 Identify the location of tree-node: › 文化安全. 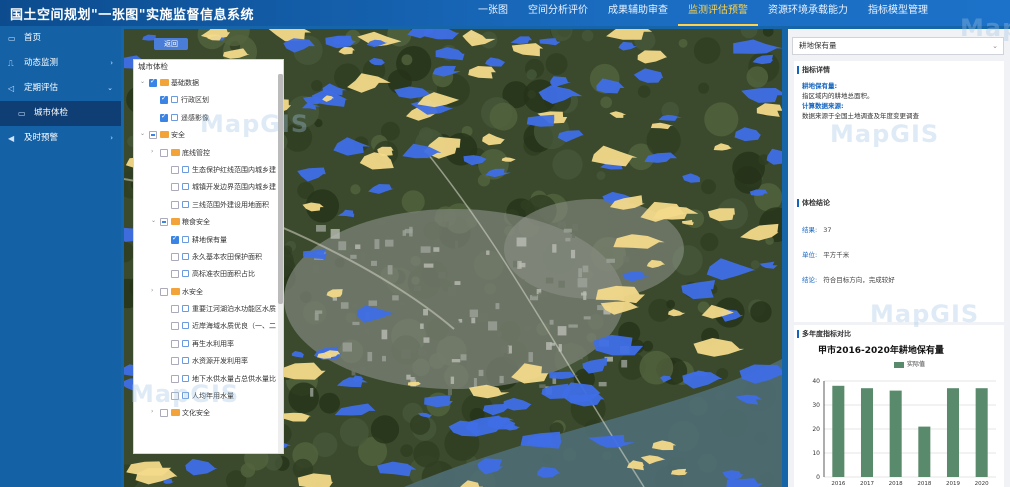
(208, 412).